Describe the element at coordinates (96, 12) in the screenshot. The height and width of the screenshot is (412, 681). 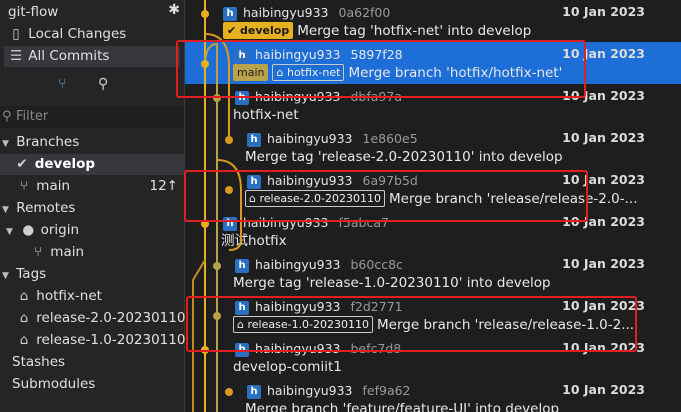
I see `repo-title: git-flow` at that location.